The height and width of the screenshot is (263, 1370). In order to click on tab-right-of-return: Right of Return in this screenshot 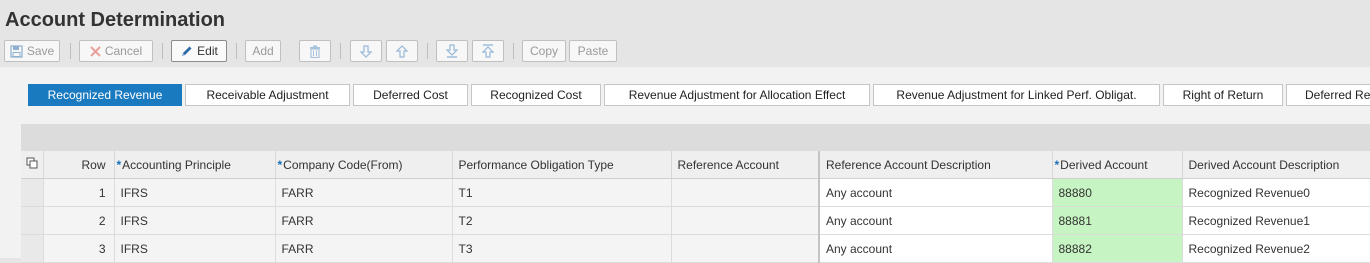, I will do `click(1223, 95)`.